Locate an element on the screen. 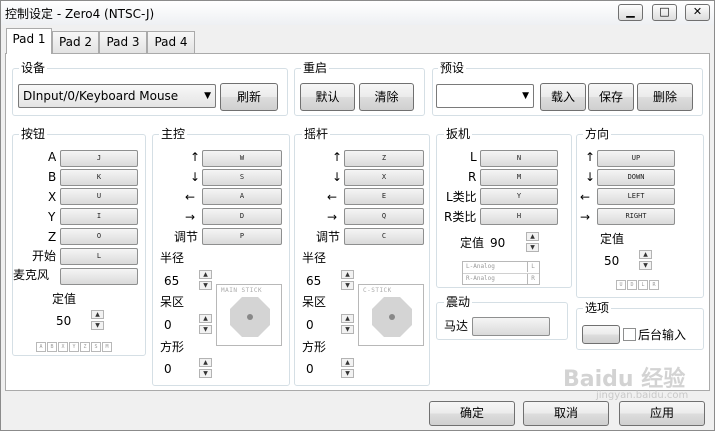 The height and width of the screenshot is (431, 715). main-down-binding: S is located at coordinates (242, 177).